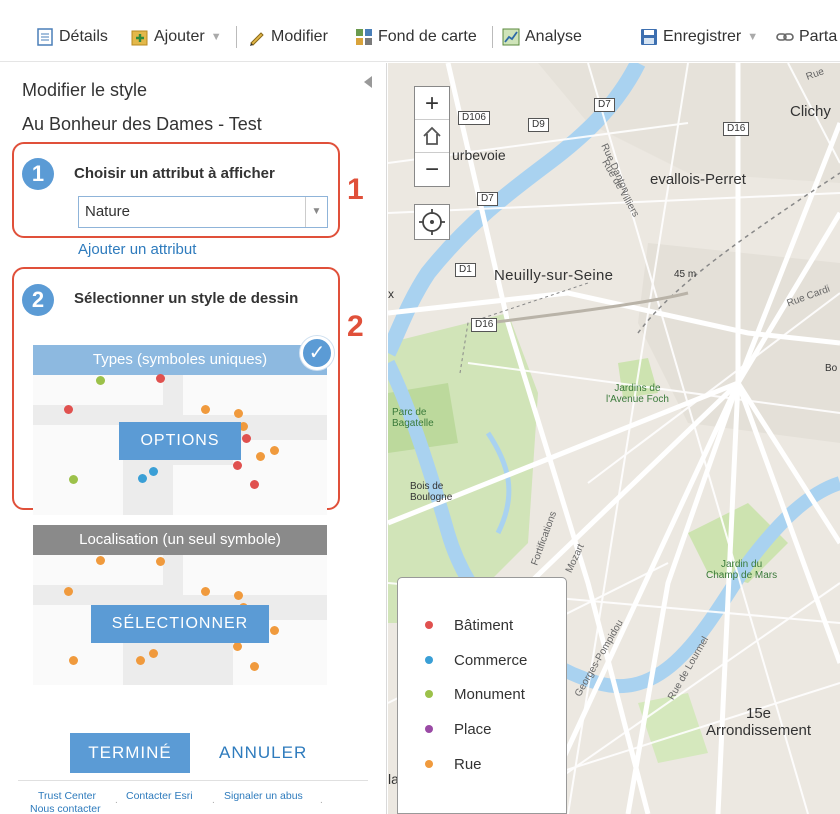 This screenshot has height=814, width=840. Describe the element at coordinates (288, 37) in the screenshot. I see `modify-button: Modifier` at that location.